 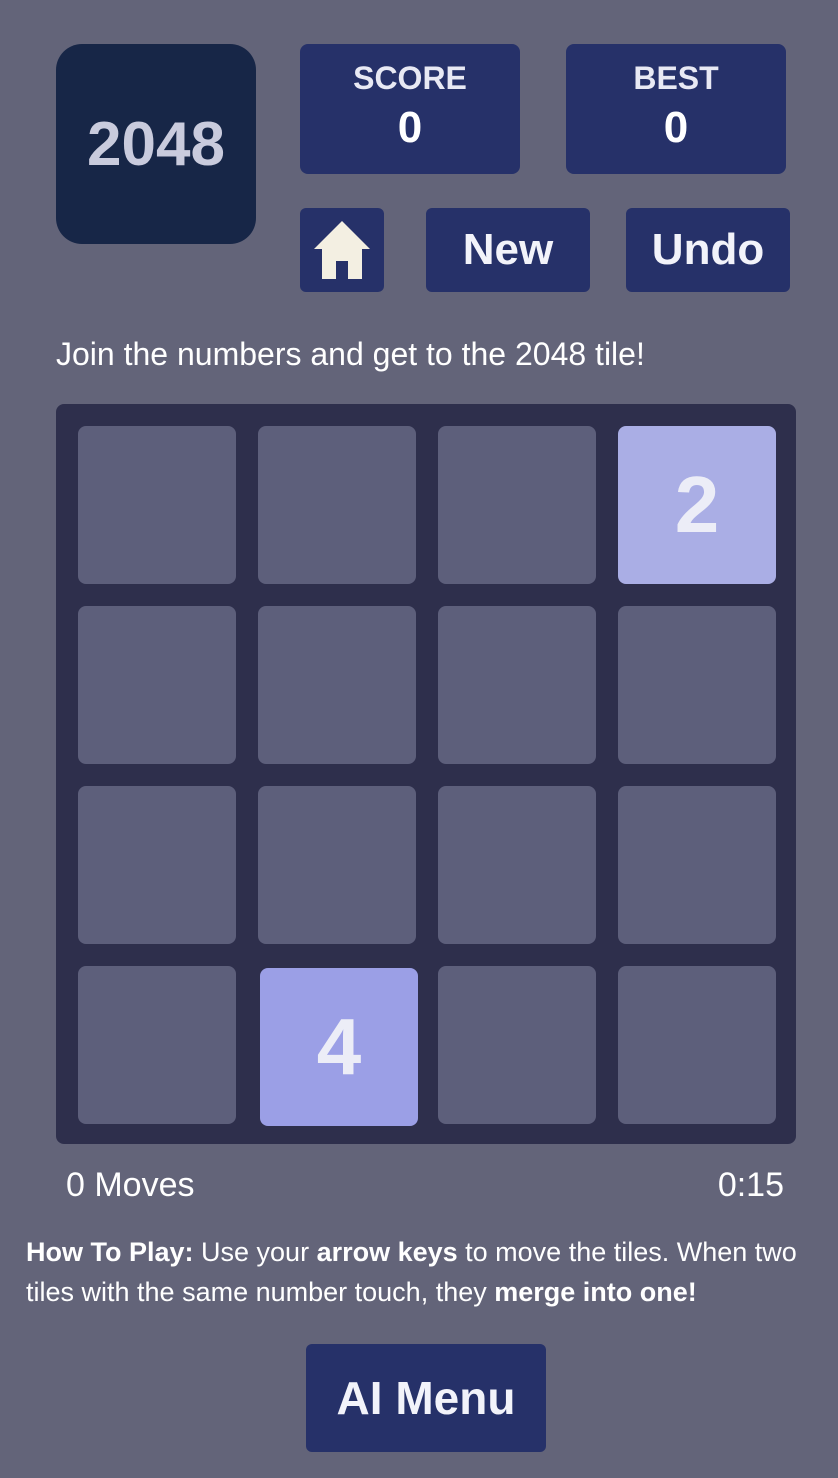 I want to click on home-icon, so click(x=342, y=250).